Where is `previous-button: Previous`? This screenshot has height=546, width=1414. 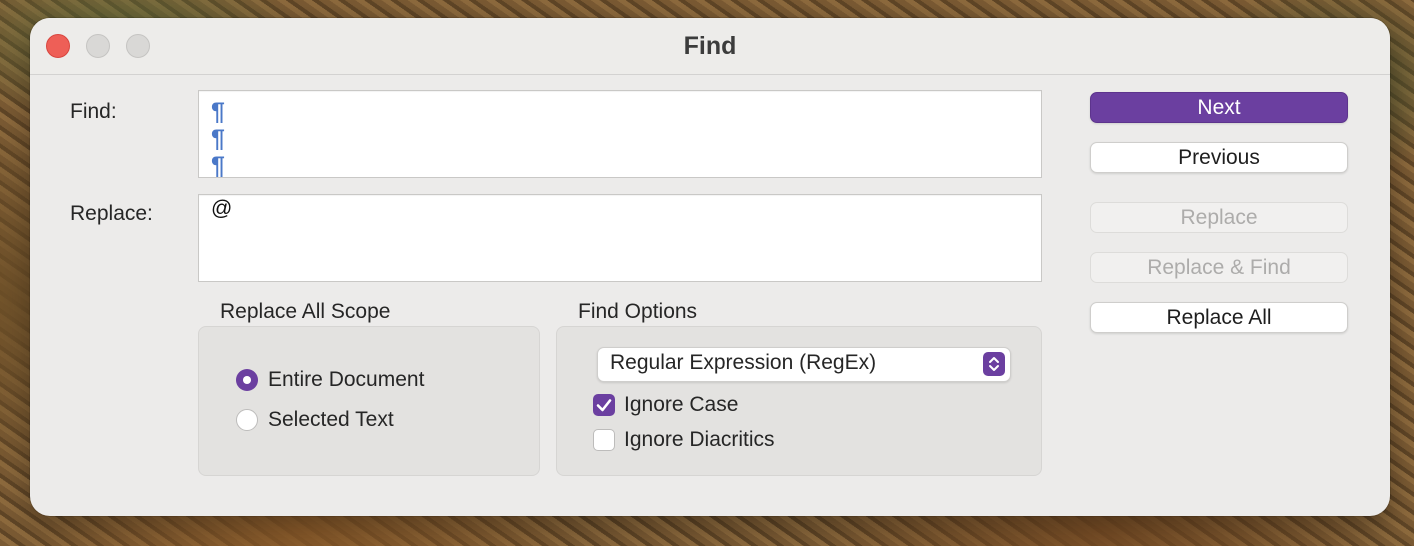
previous-button: Previous is located at coordinates (1219, 157).